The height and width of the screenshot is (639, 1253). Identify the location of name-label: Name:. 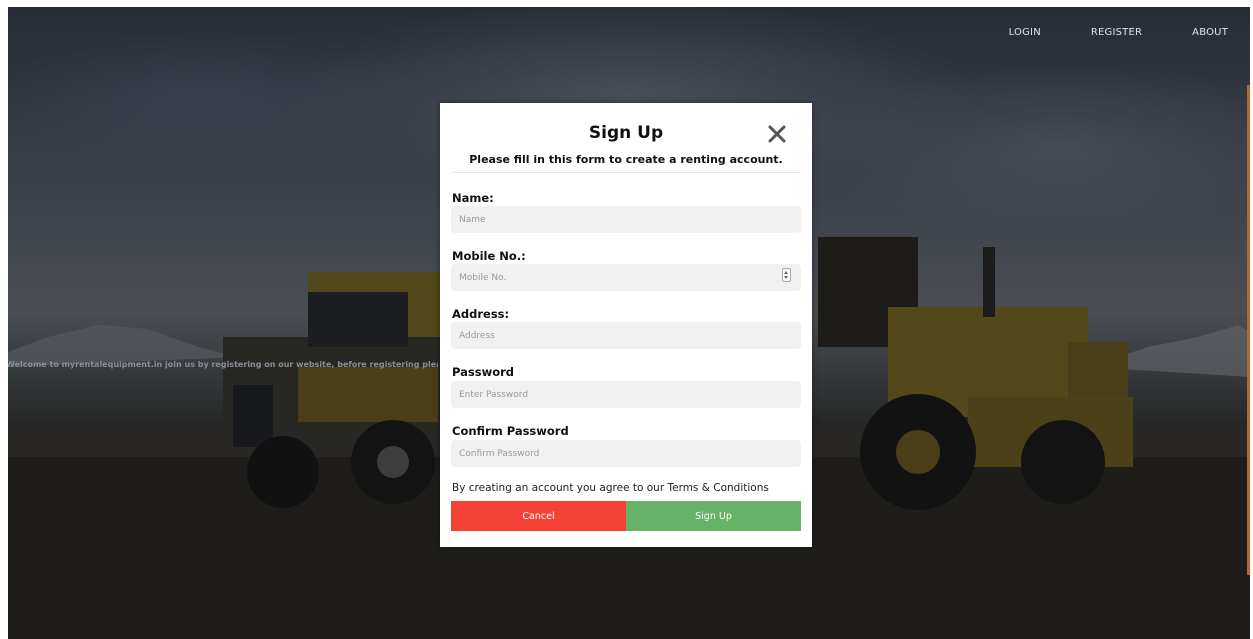
(473, 198).